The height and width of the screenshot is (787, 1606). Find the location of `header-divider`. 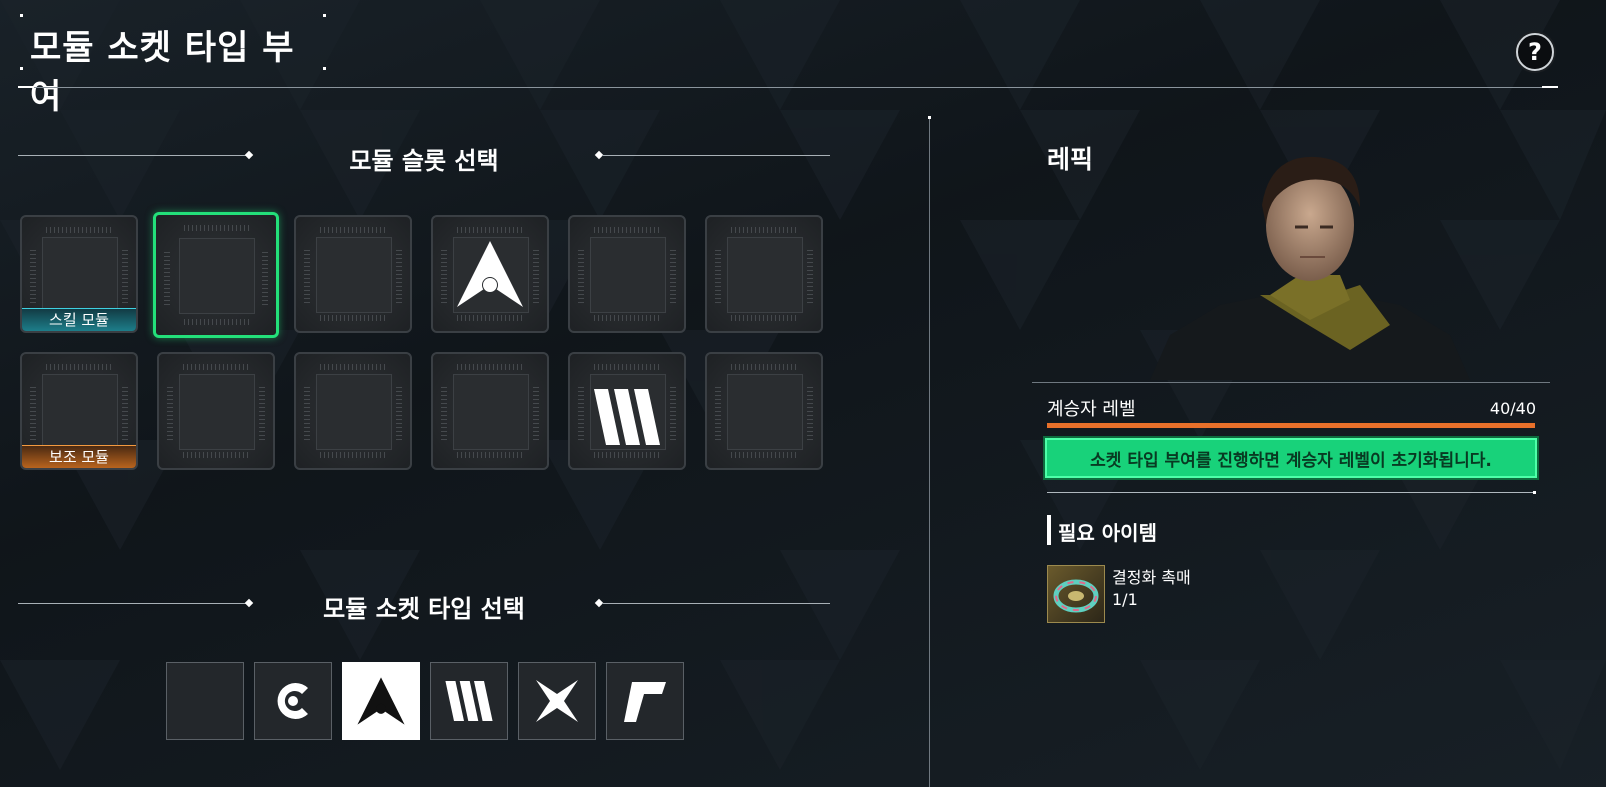

header-divider is located at coordinates (788, 87).